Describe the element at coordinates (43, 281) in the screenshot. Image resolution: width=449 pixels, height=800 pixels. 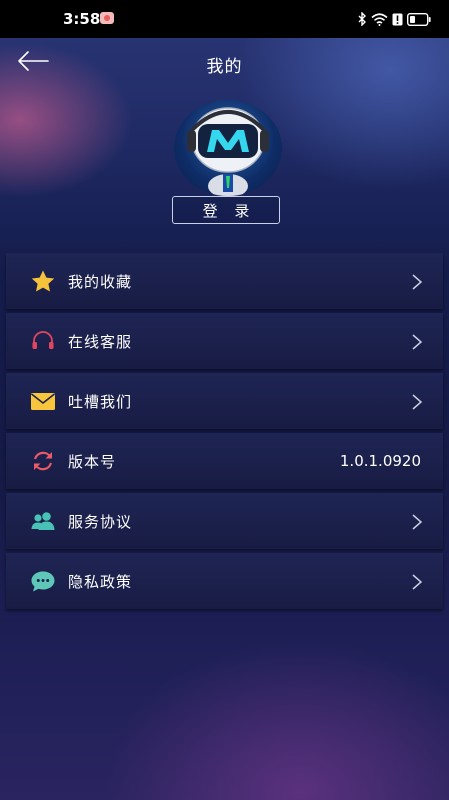
I see `star-icon` at that location.